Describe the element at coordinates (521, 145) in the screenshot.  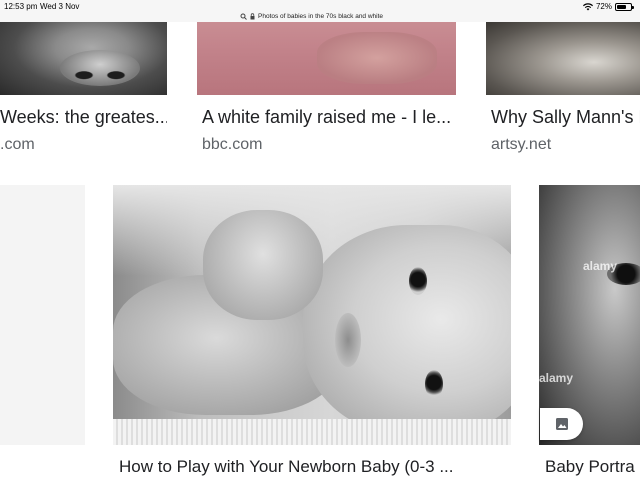
I see `result-source-3: artsy.net` at that location.